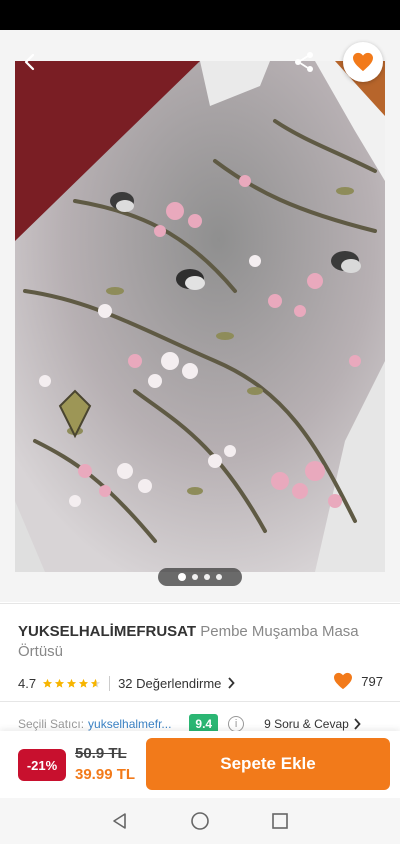  I want to click on nav-home-button, so click(200, 821).